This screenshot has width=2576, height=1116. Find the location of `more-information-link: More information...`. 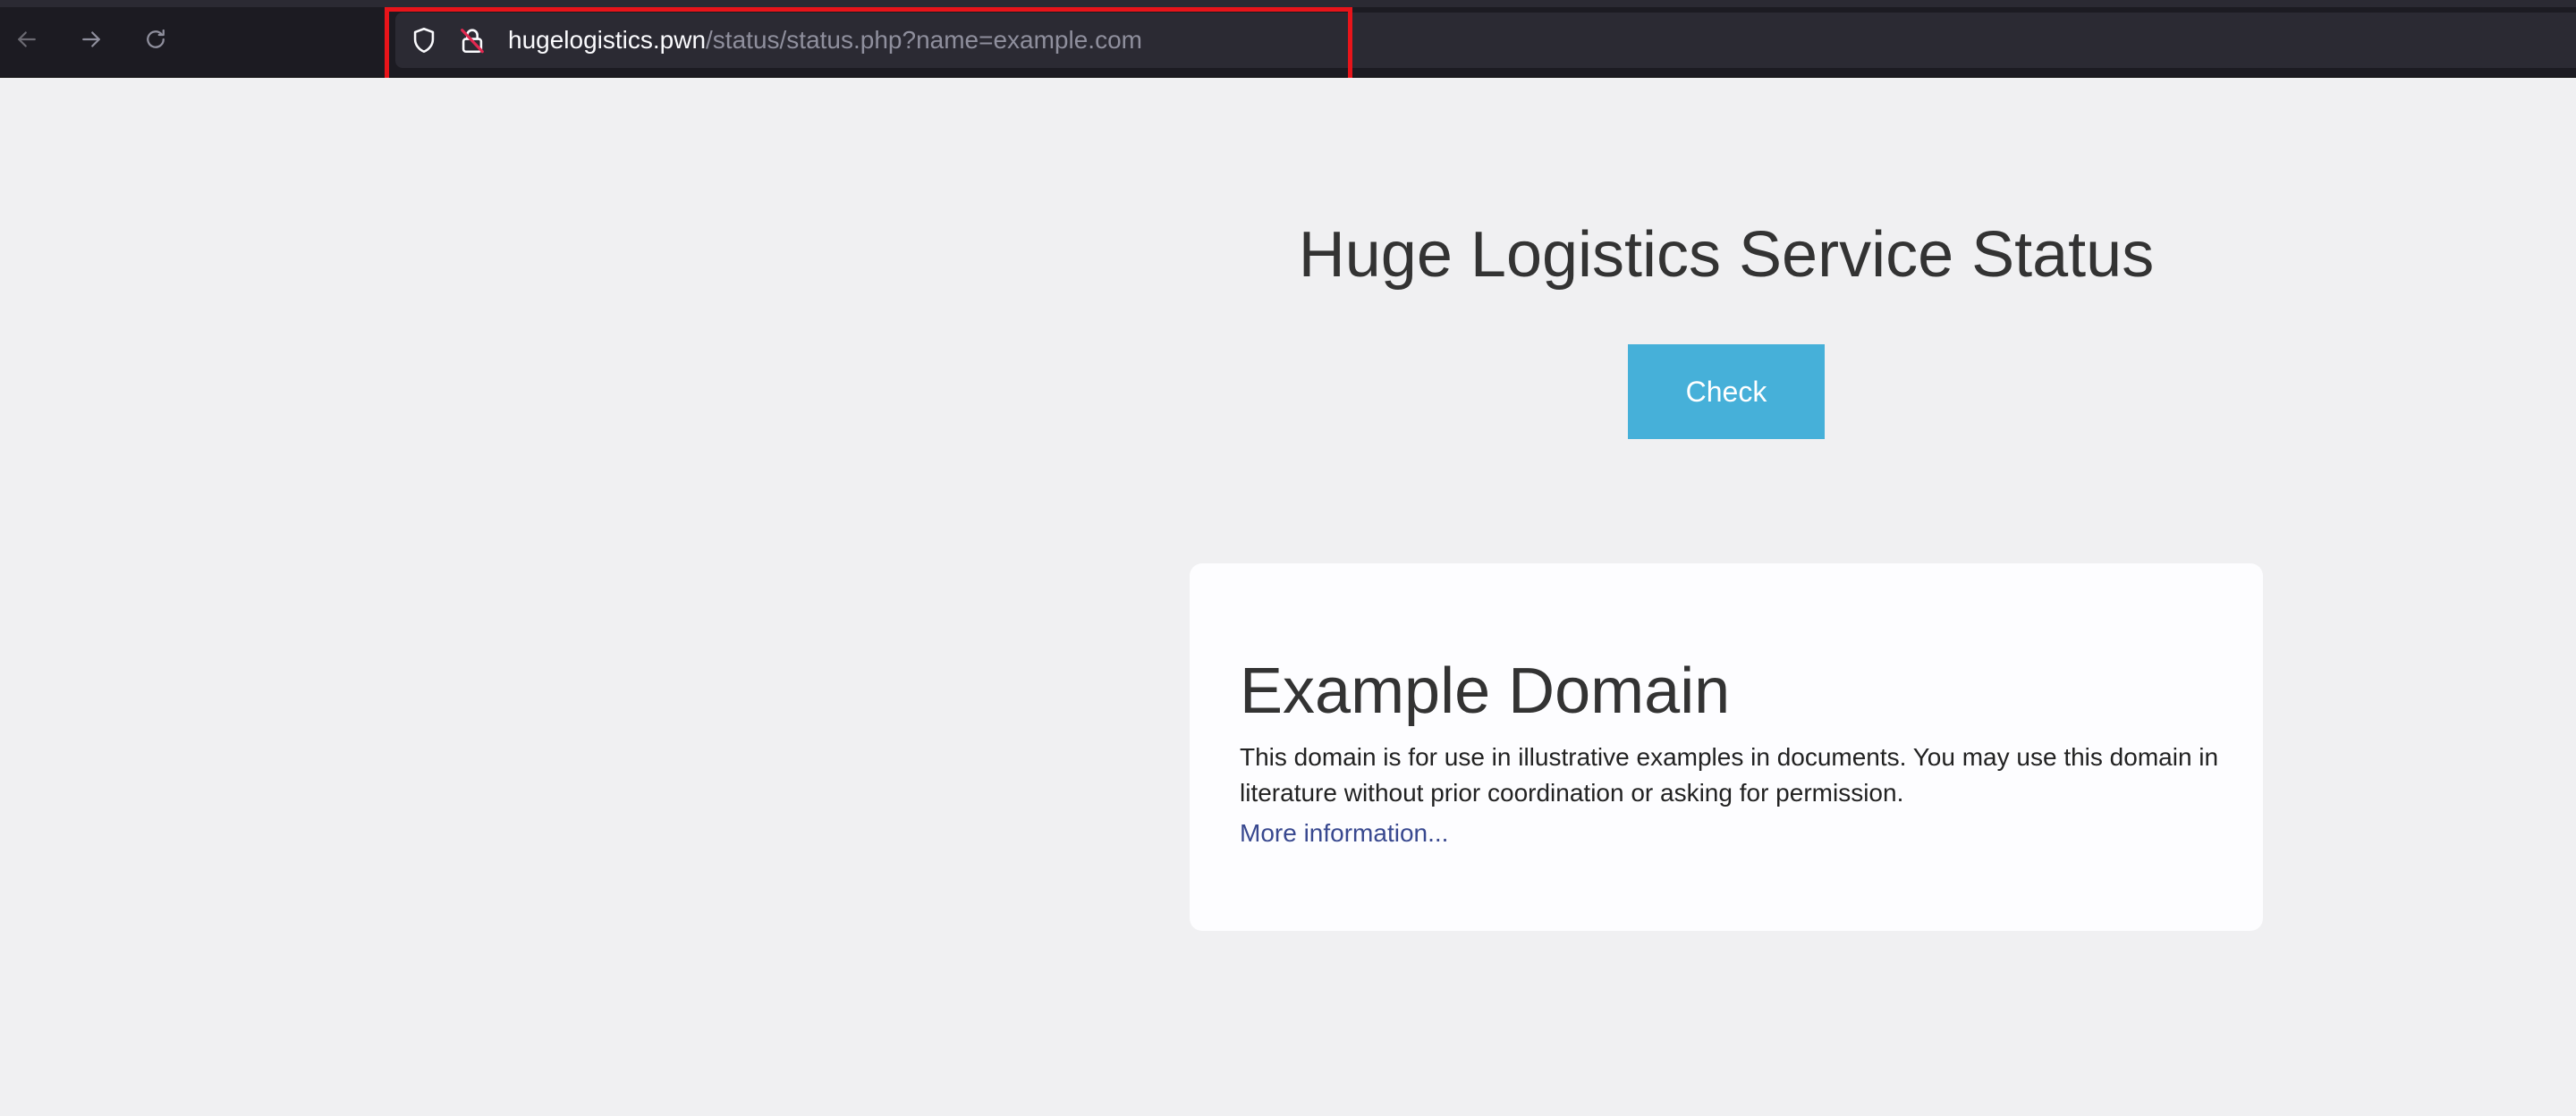

more-information-link: More information... is located at coordinates (1344, 833).